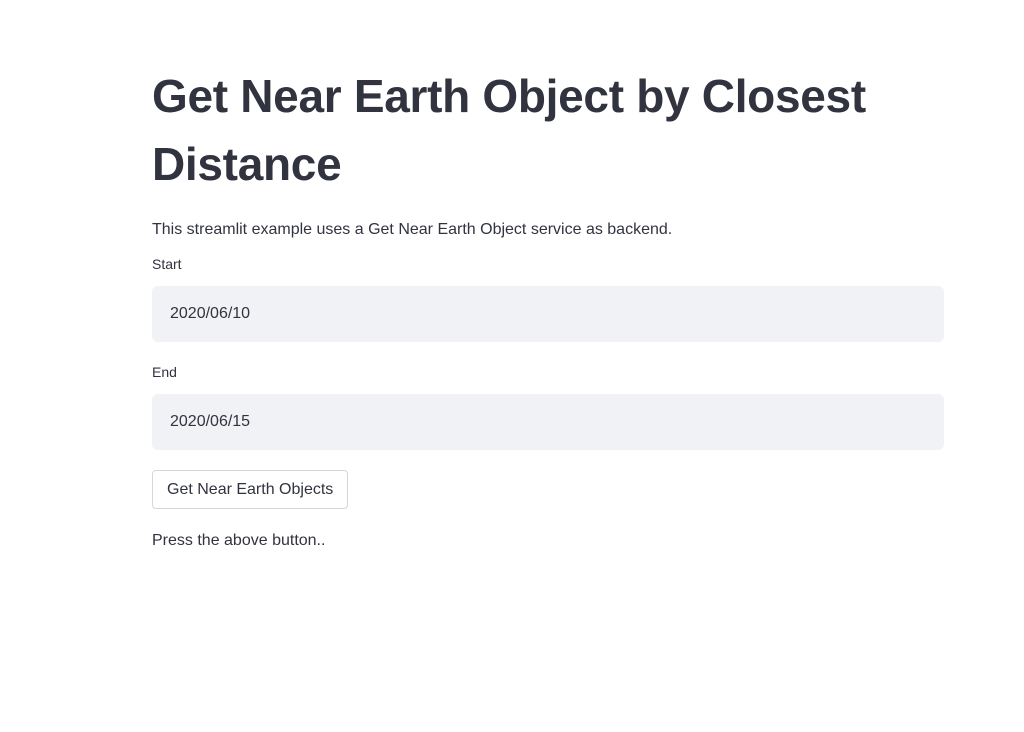  What do you see at coordinates (250, 489) in the screenshot?
I see `get-near-earth-objects-button: Get Near Earth Objects` at bounding box center [250, 489].